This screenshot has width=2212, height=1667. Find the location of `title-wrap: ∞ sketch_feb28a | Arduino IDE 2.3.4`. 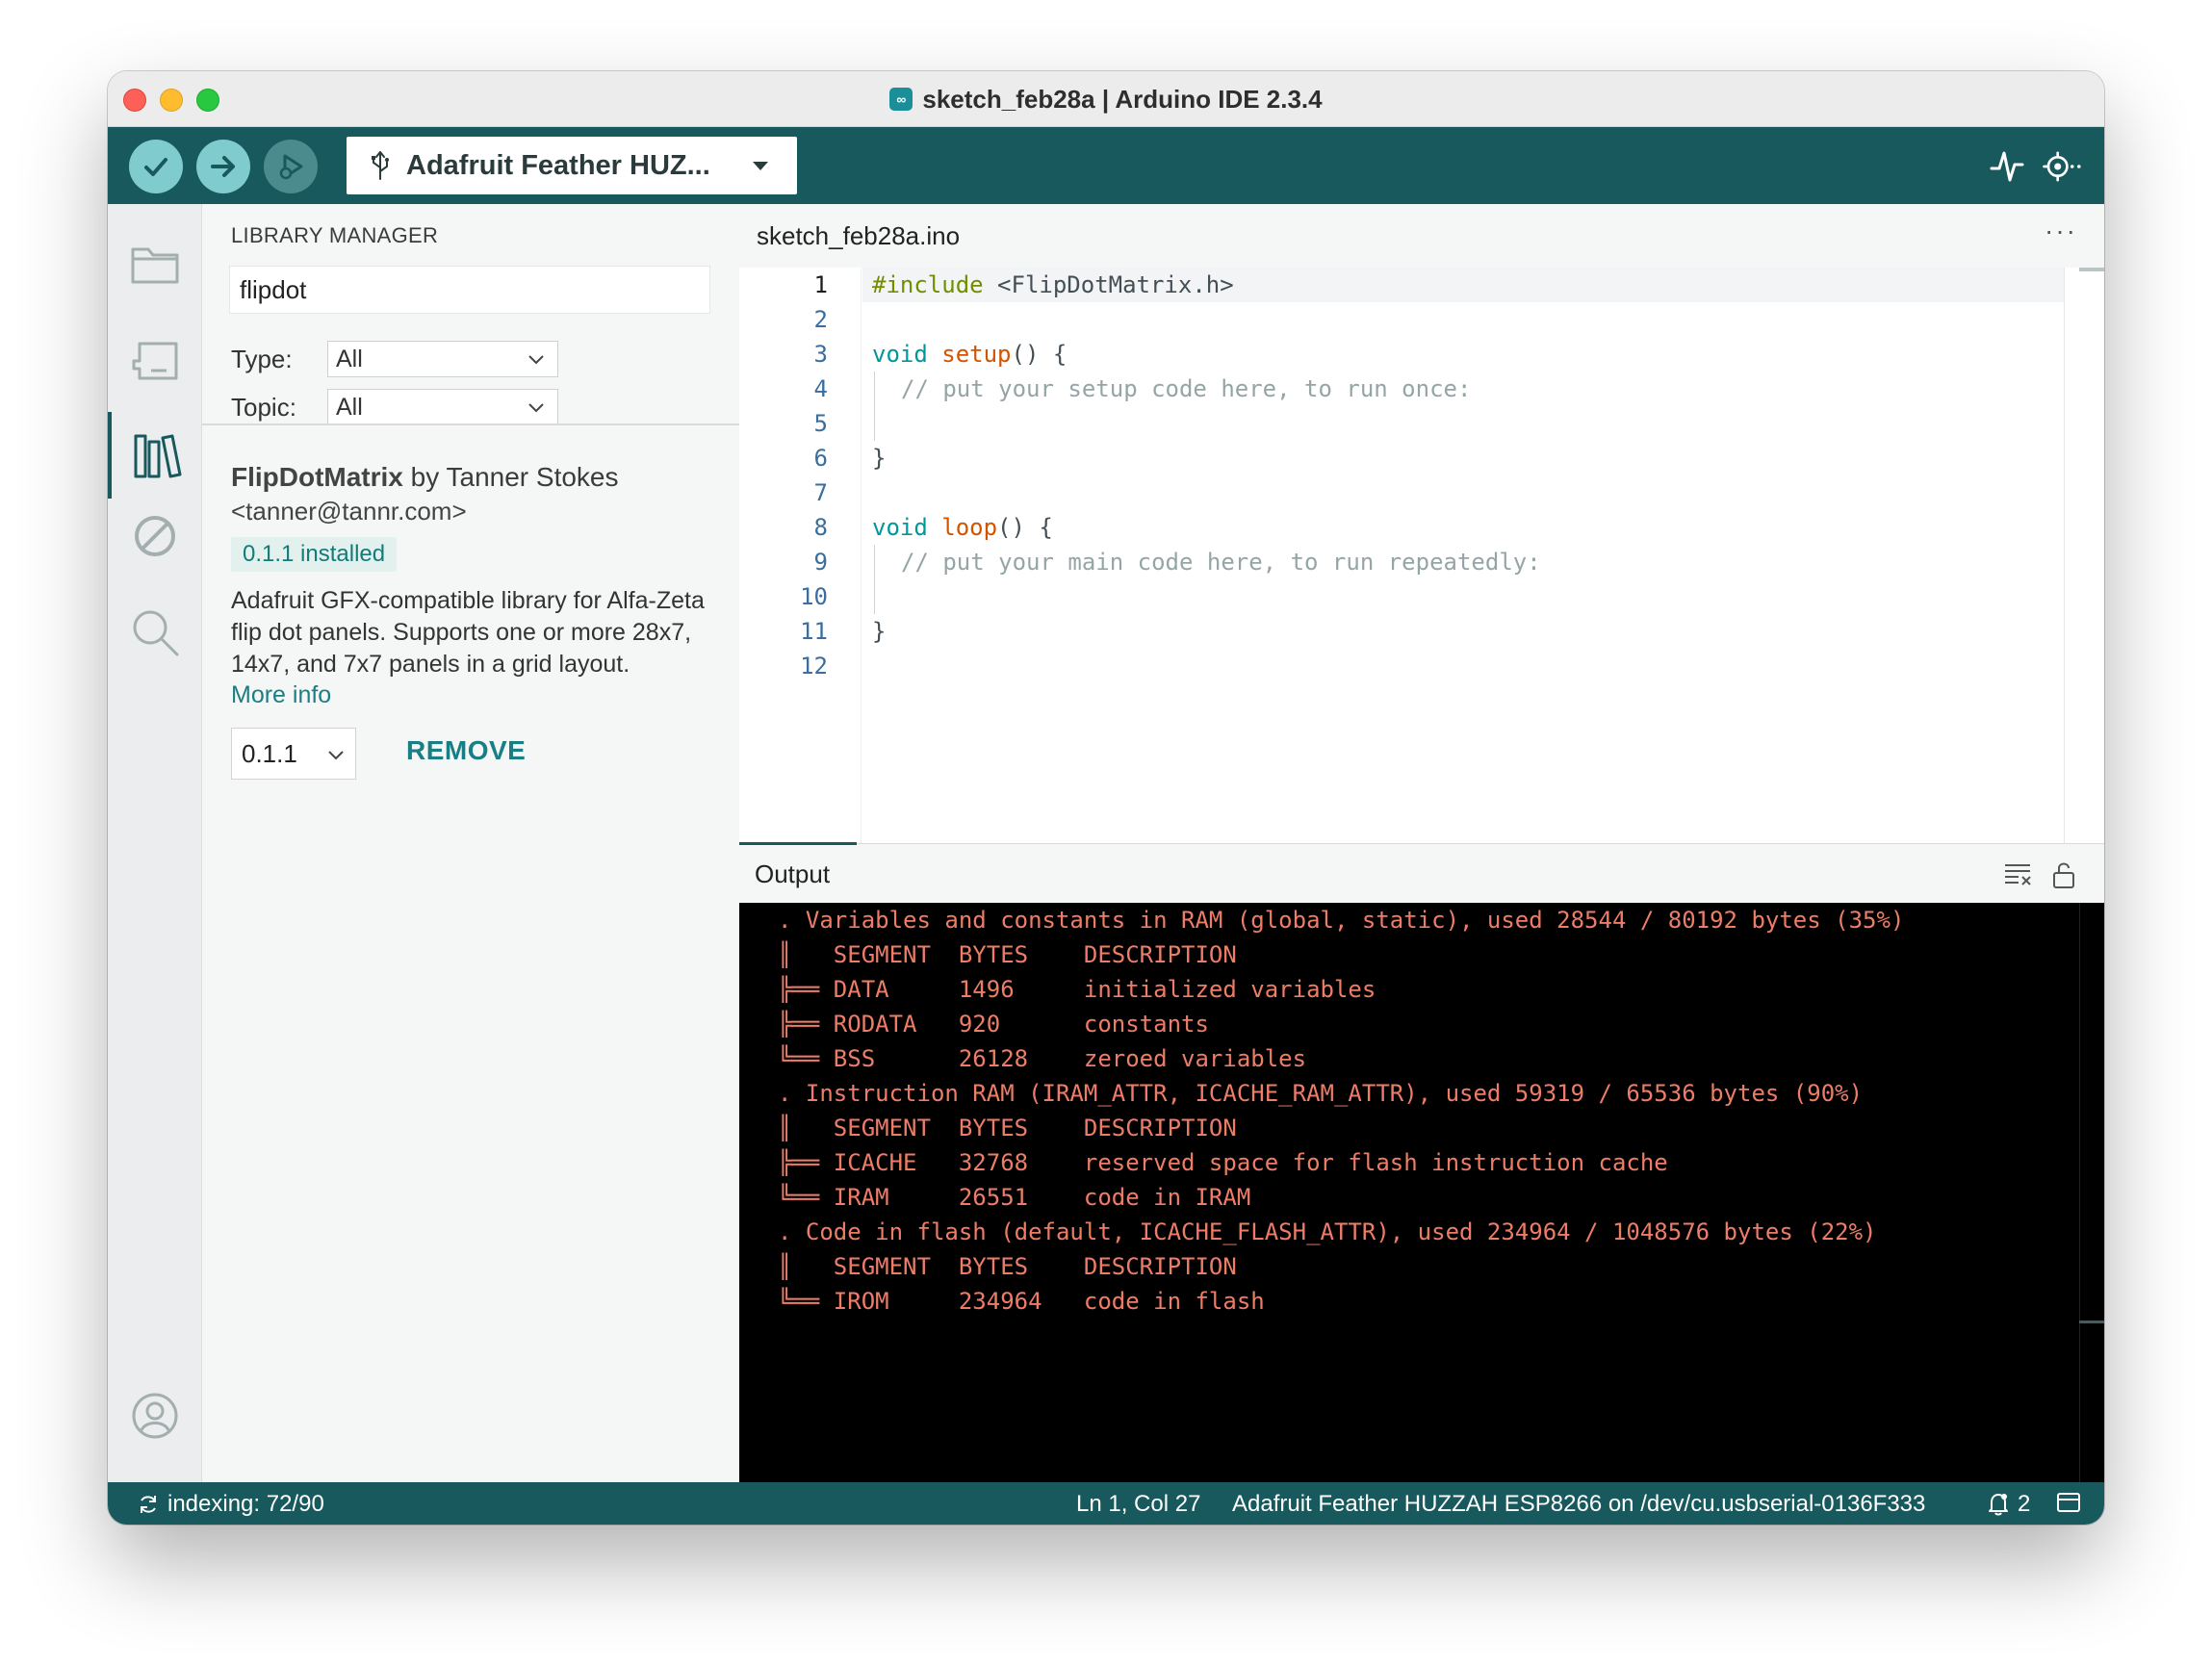

title-wrap: ∞ sketch_feb28a | Arduino IDE 2.3.4 is located at coordinates (1106, 99).